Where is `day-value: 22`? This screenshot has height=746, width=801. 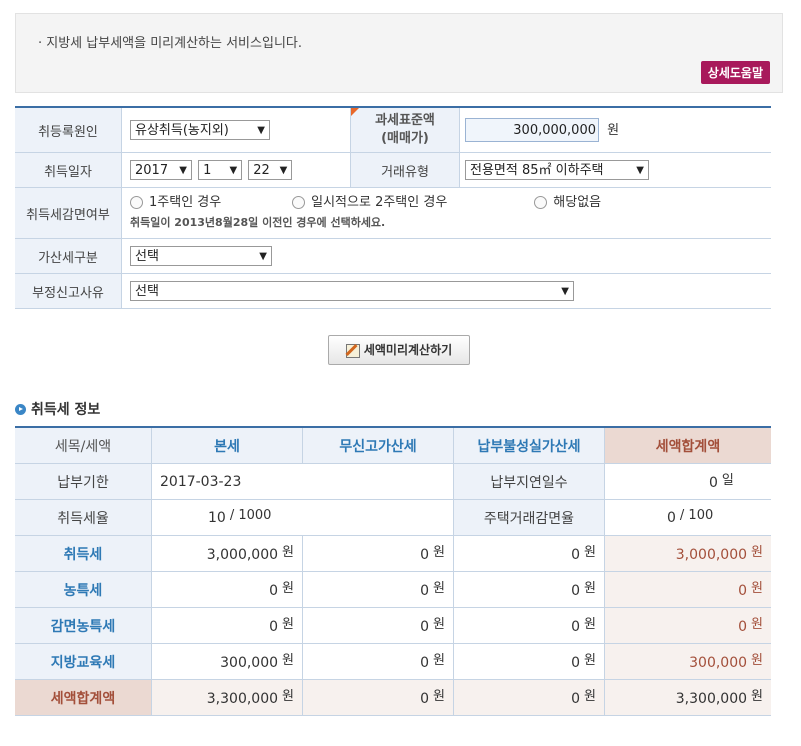 day-value: 22 is located at coordinates (261, 170).